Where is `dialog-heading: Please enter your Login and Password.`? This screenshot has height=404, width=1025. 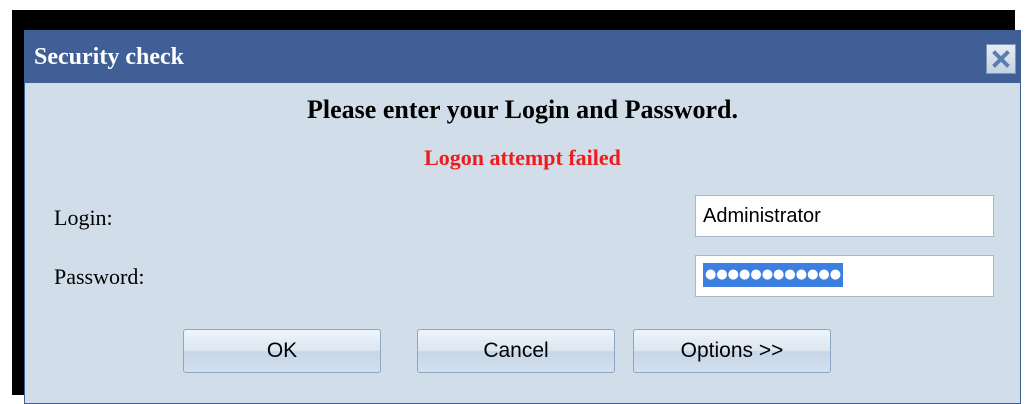
dialog-heading: Please enter your Login and Password. is located at coordinates (522, 109).